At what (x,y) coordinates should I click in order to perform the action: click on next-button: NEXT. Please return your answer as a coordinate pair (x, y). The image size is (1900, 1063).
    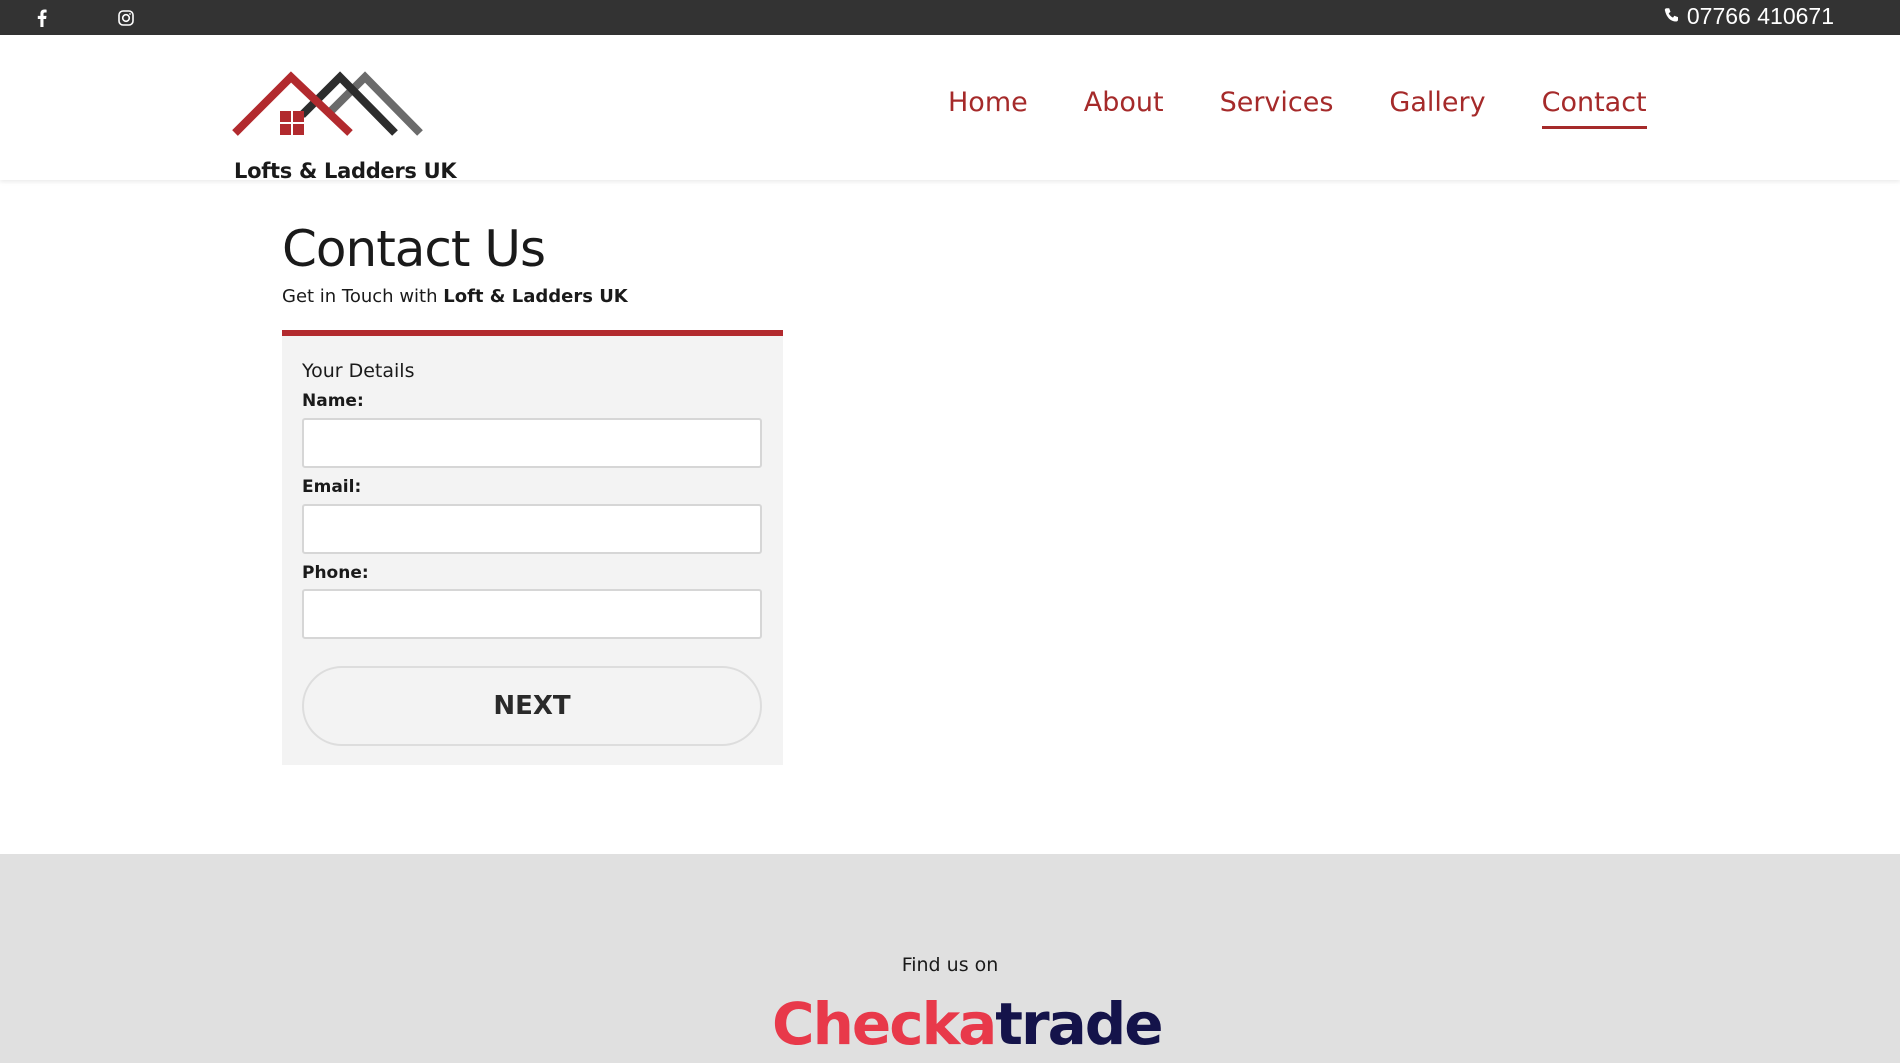
    Looking at the image, I should click on (532, 706).